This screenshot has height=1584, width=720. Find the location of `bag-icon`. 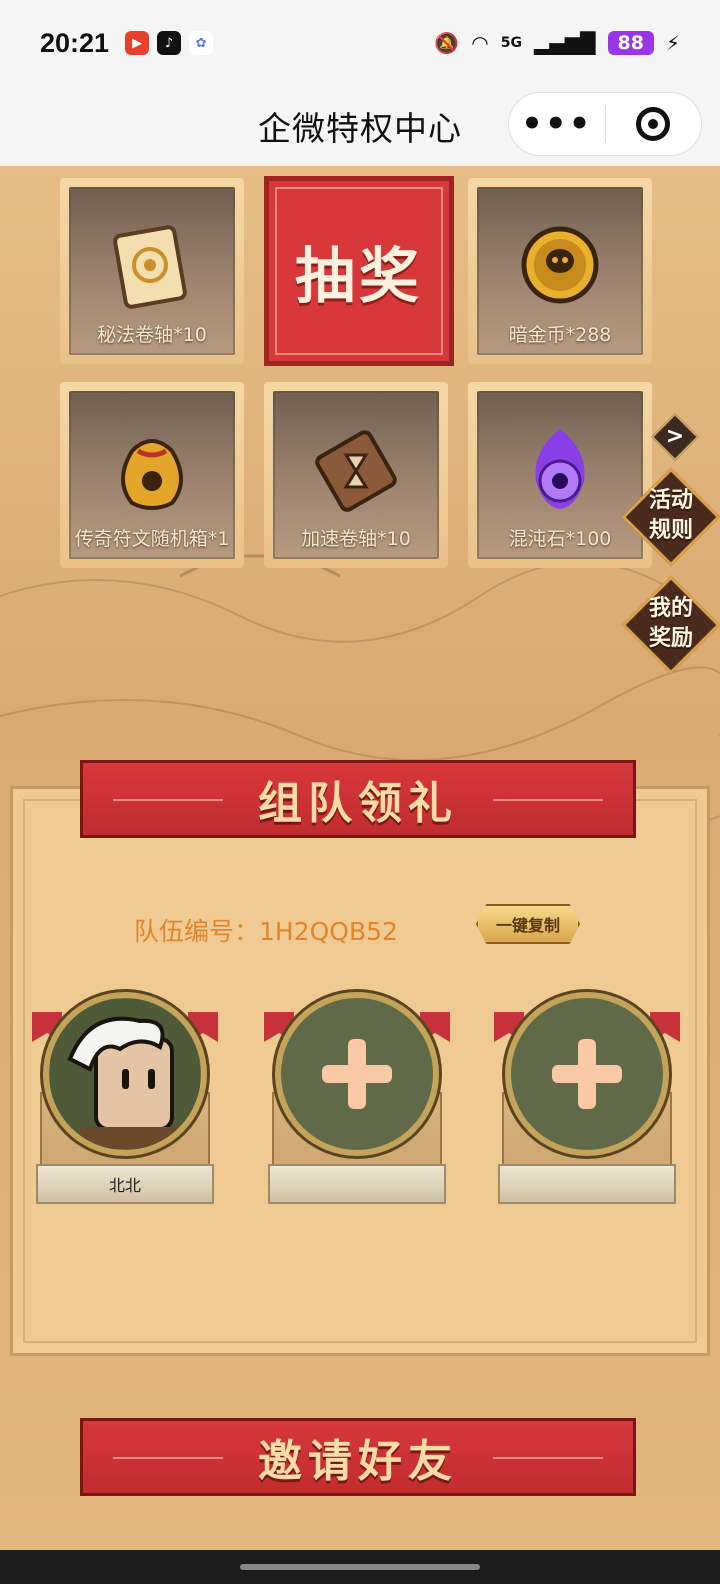

bag-icon is located at coordinates (152, 474).